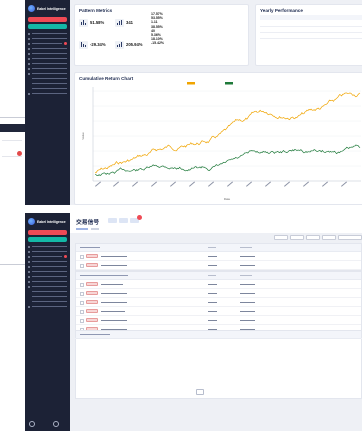 The width and height of the screenshot is (362, 431). I want to click on background-window, so click(13, 191).